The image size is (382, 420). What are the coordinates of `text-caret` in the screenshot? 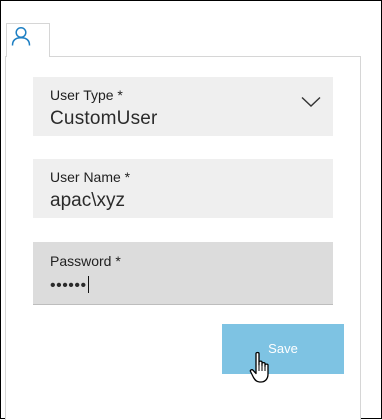 It's located at (88, 284).